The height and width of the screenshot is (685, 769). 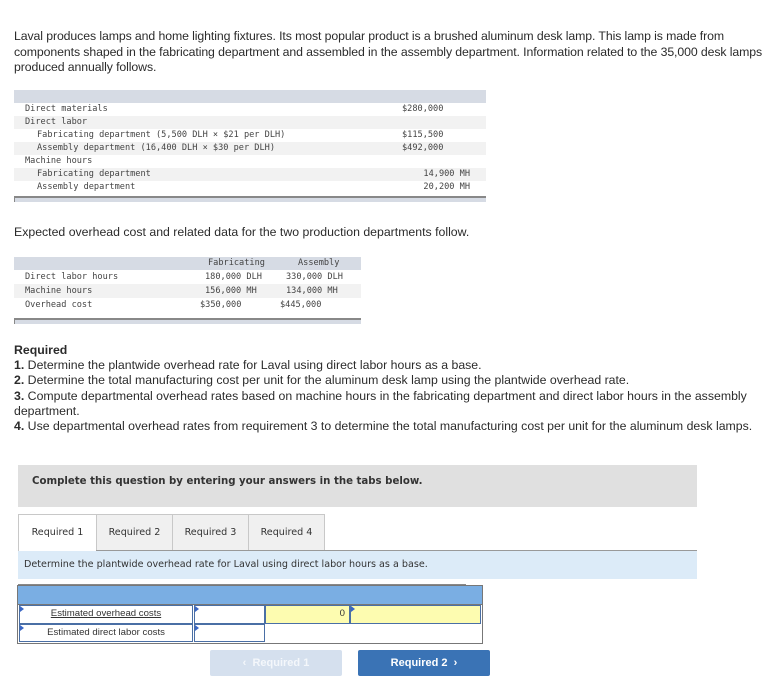 What do you see at coordinates (423, 148) in the screenshot?
I see `row-value: $492,000` at bounding box center [423, 148].